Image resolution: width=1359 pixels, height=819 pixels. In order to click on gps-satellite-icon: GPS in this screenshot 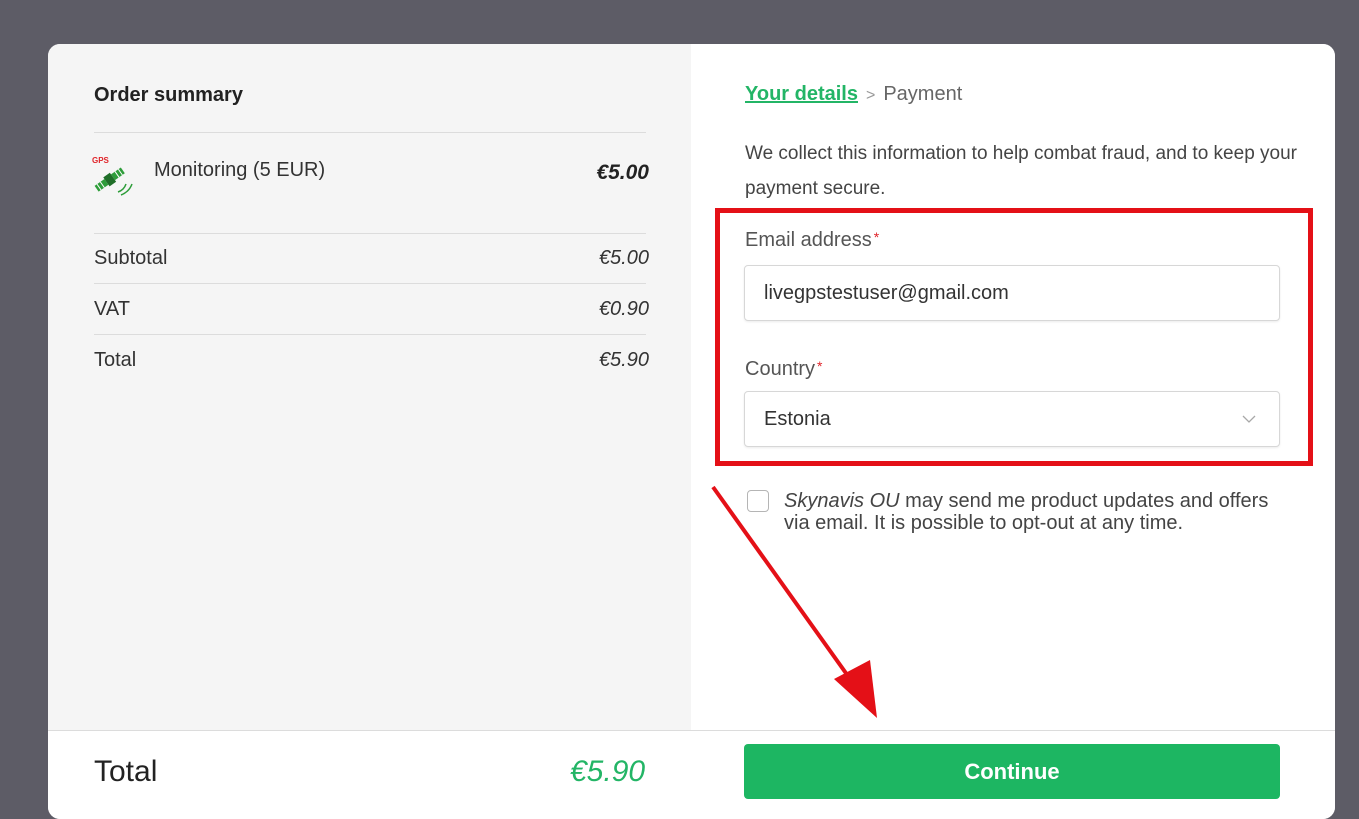, I will do `click(111, 175)`.